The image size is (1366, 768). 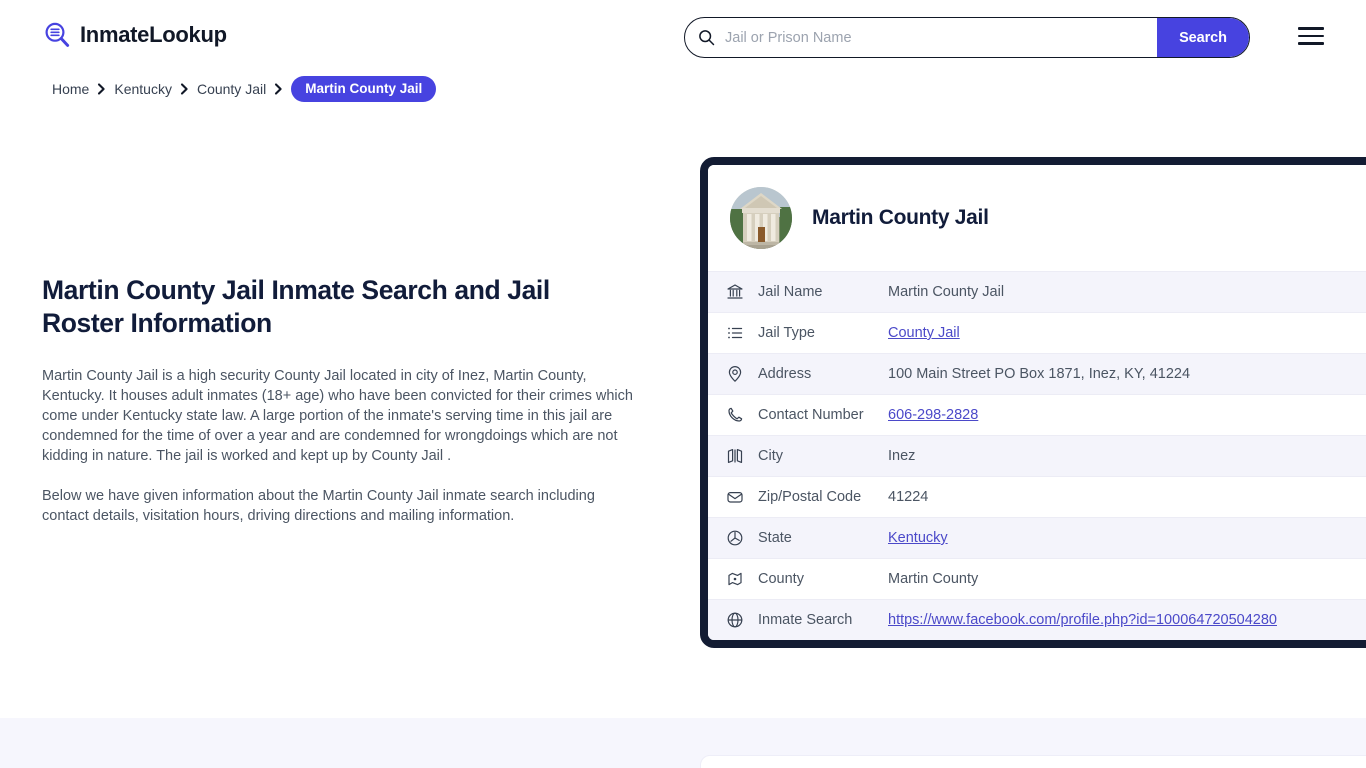 I want to click on search-button: Search, so click(x=1203, y=37).